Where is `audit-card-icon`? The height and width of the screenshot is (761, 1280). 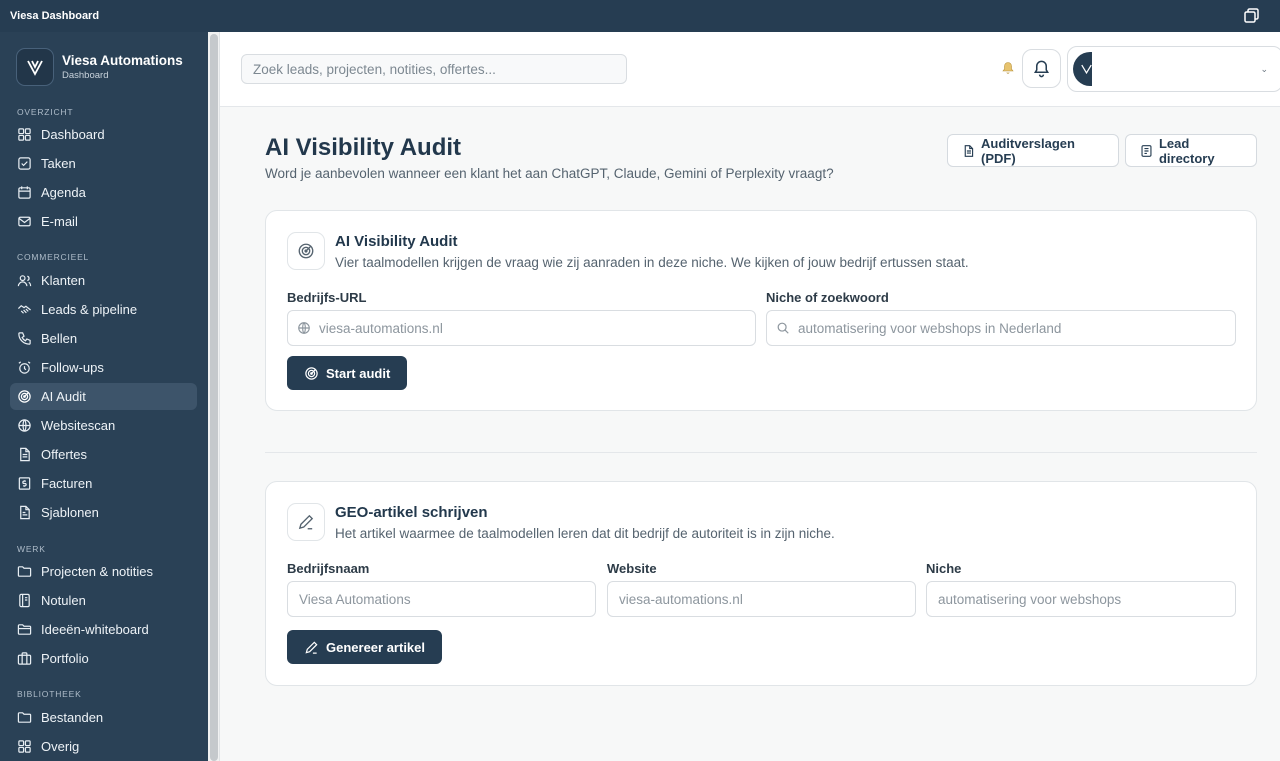
audit-card-icon is located at coordinates (306, 251).